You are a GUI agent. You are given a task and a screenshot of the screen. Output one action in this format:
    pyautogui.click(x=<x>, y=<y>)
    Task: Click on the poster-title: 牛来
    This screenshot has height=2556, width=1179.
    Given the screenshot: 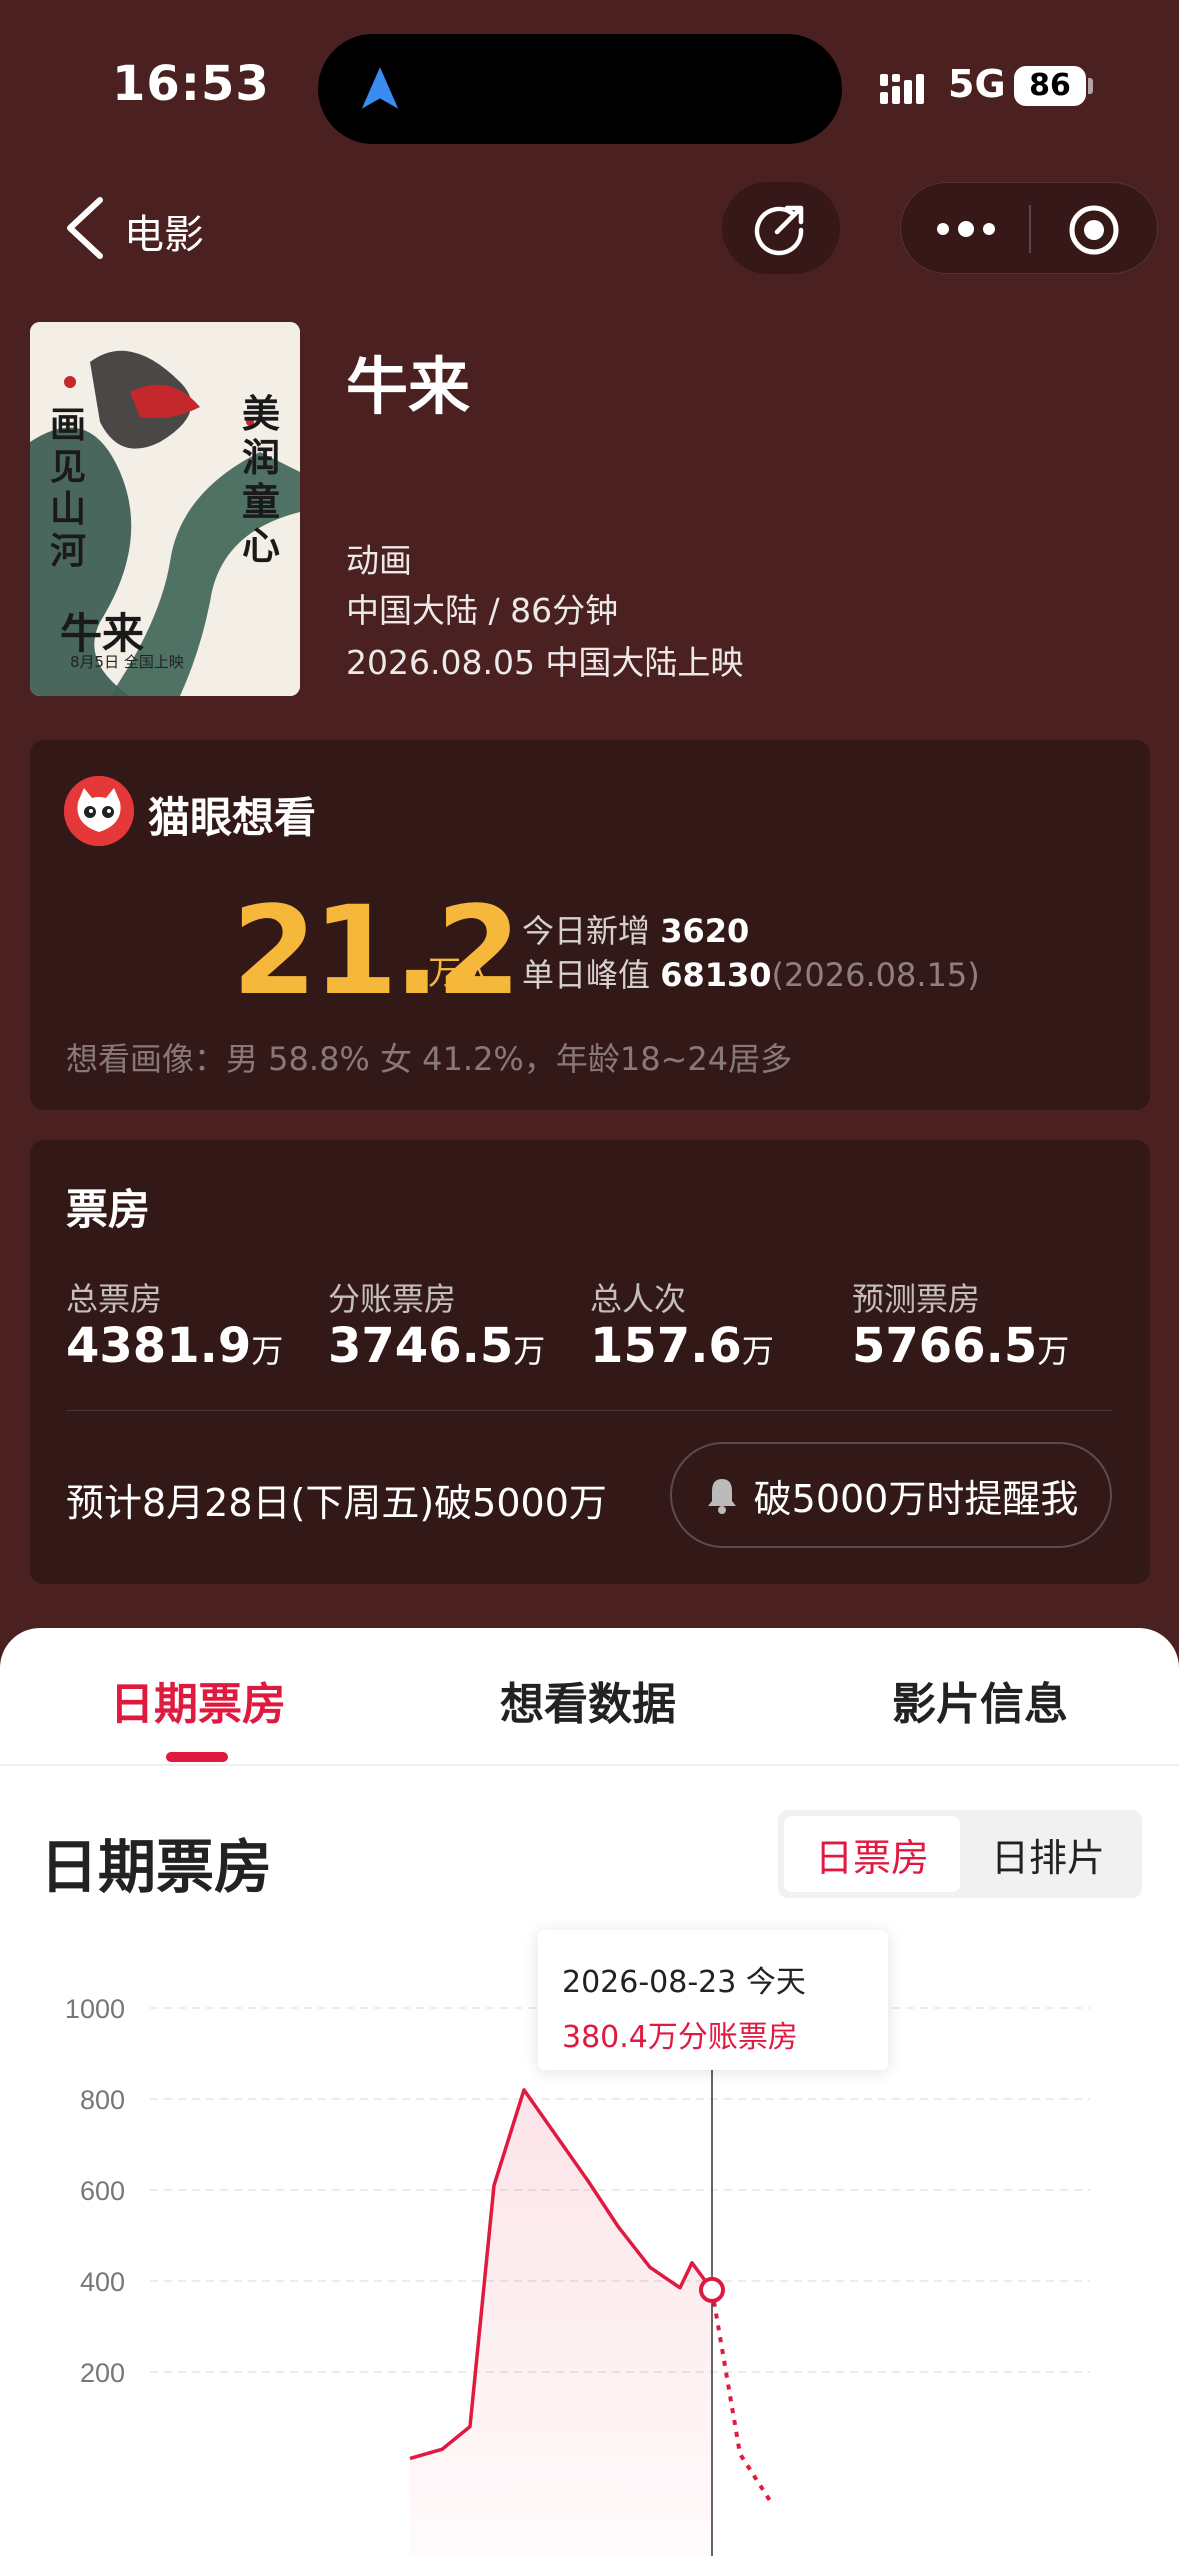 What is the action you would take?
    pyautogui.click(x=102, y=633)
    